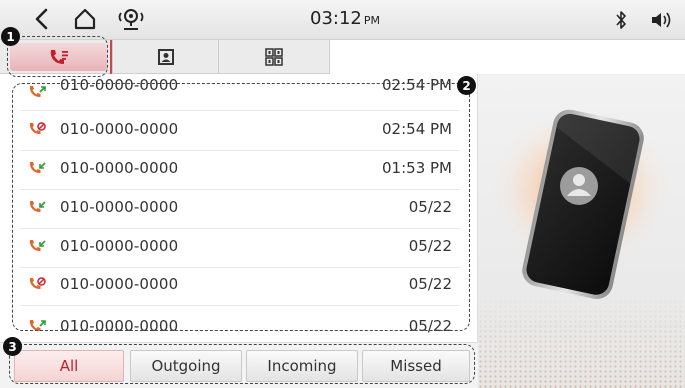  What do you see at coordinates (42, 19) in the screenshot?
I see `back-icon` at bounding box center [42, 19].